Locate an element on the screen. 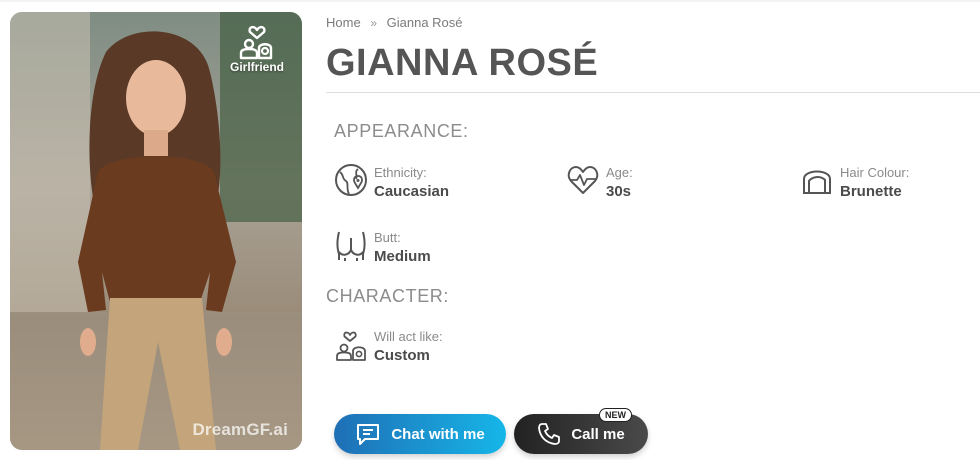 This screenshot has height=460, width=980. divider is located at coordinates (653, 92).